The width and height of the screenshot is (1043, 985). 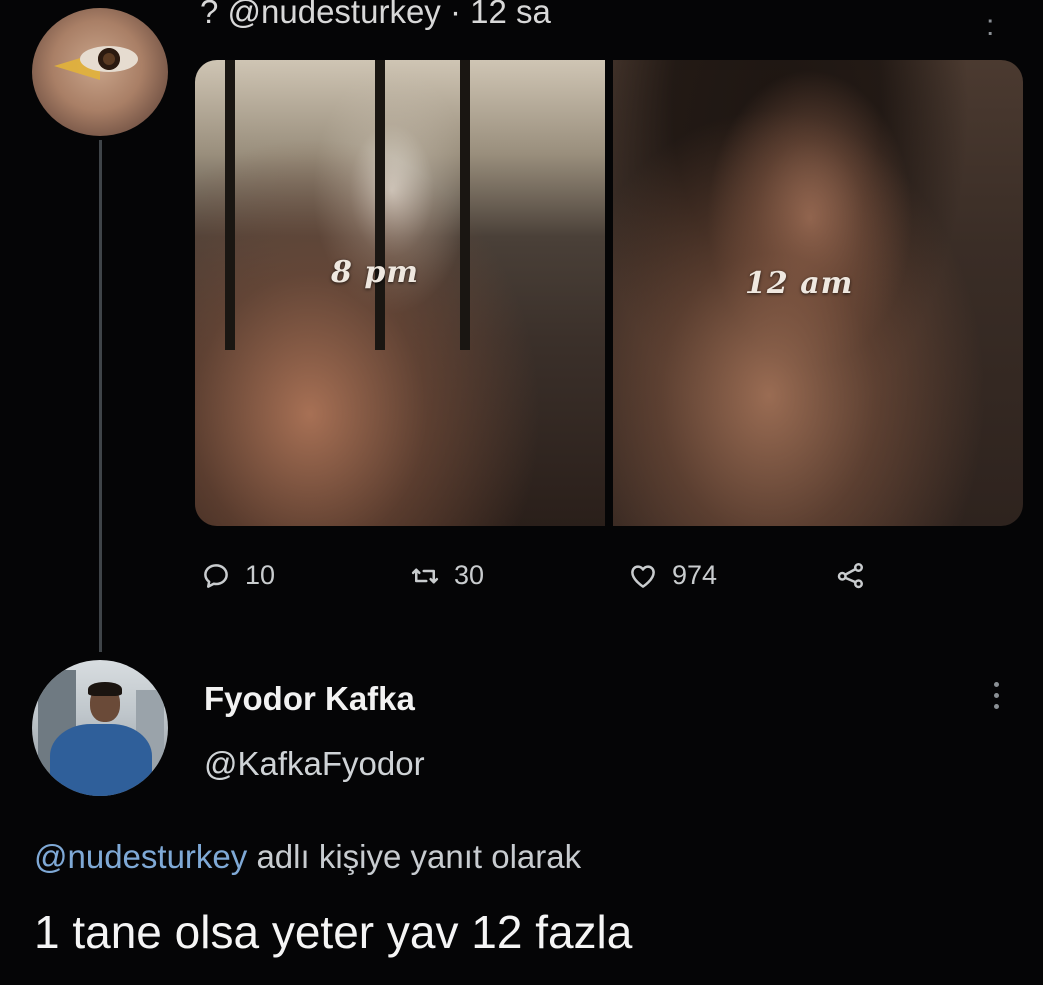 What do you see at coordinates (100, 396) in the screenshot?
I see `thread-connector-line` at bounding box center [100, 396].